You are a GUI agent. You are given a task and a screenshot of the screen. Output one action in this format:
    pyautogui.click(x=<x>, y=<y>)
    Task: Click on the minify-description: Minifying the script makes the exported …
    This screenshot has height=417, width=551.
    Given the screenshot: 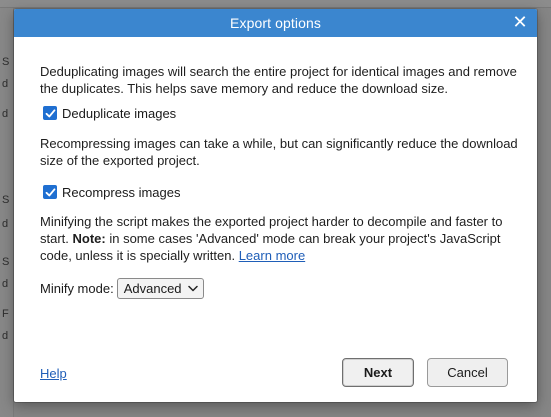 What is the action you would take?
    pyautogui.click(x=280, y=238)
    